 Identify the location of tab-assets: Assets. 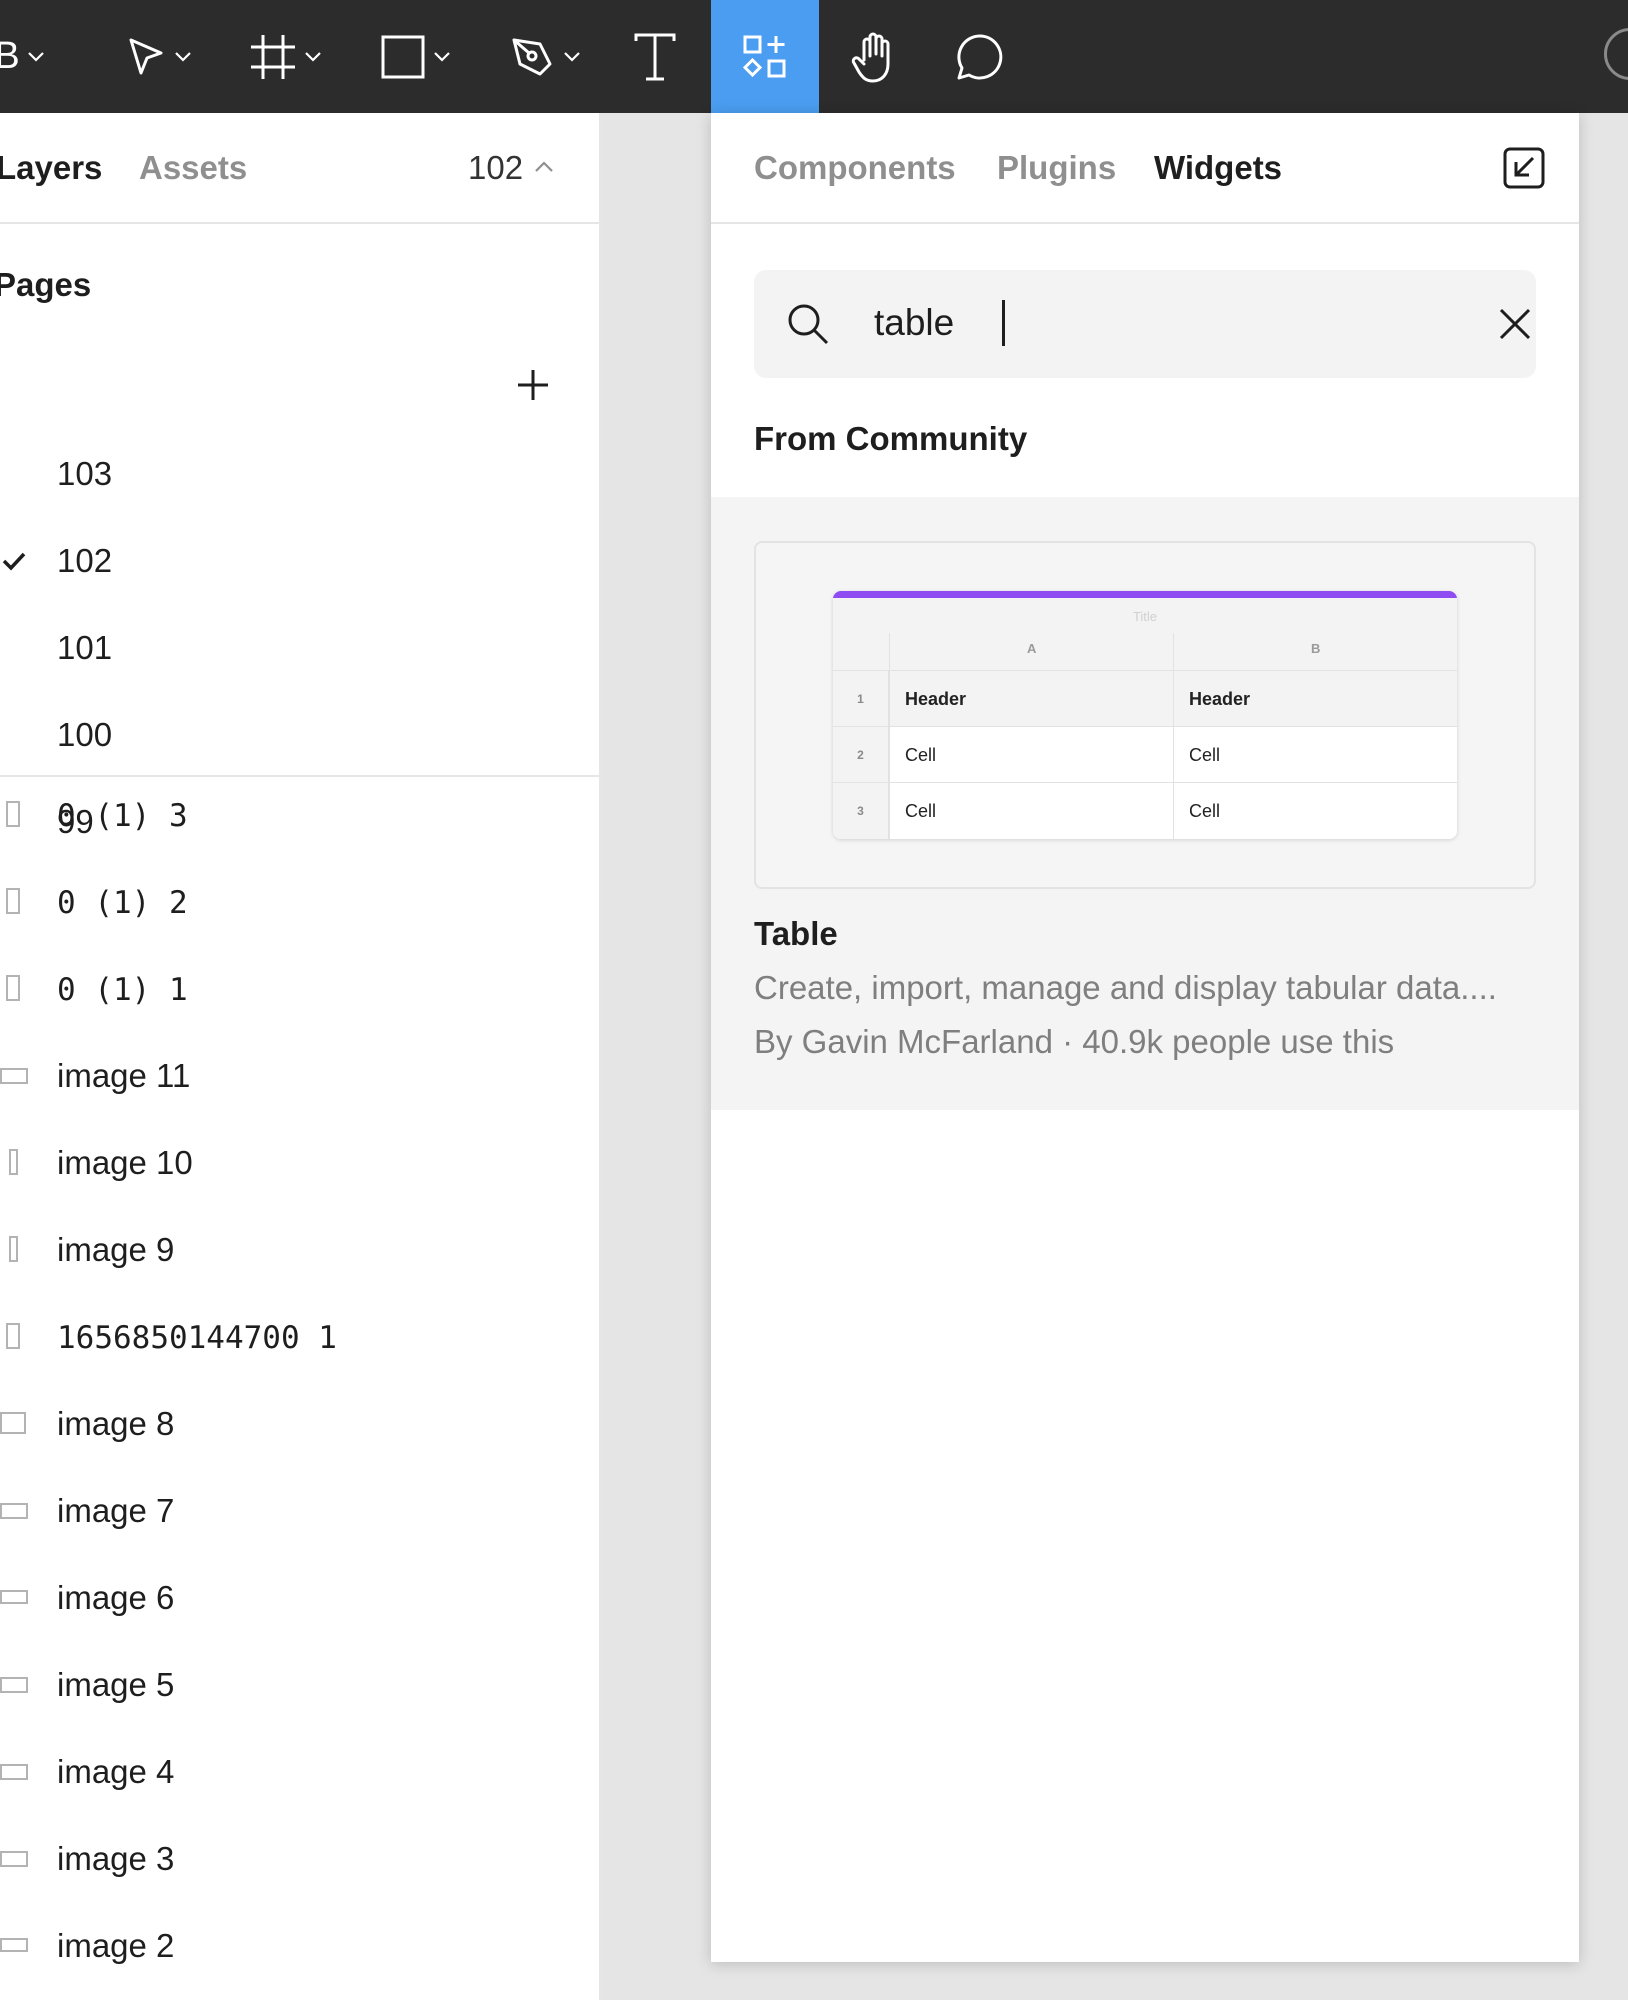
(193, 168).